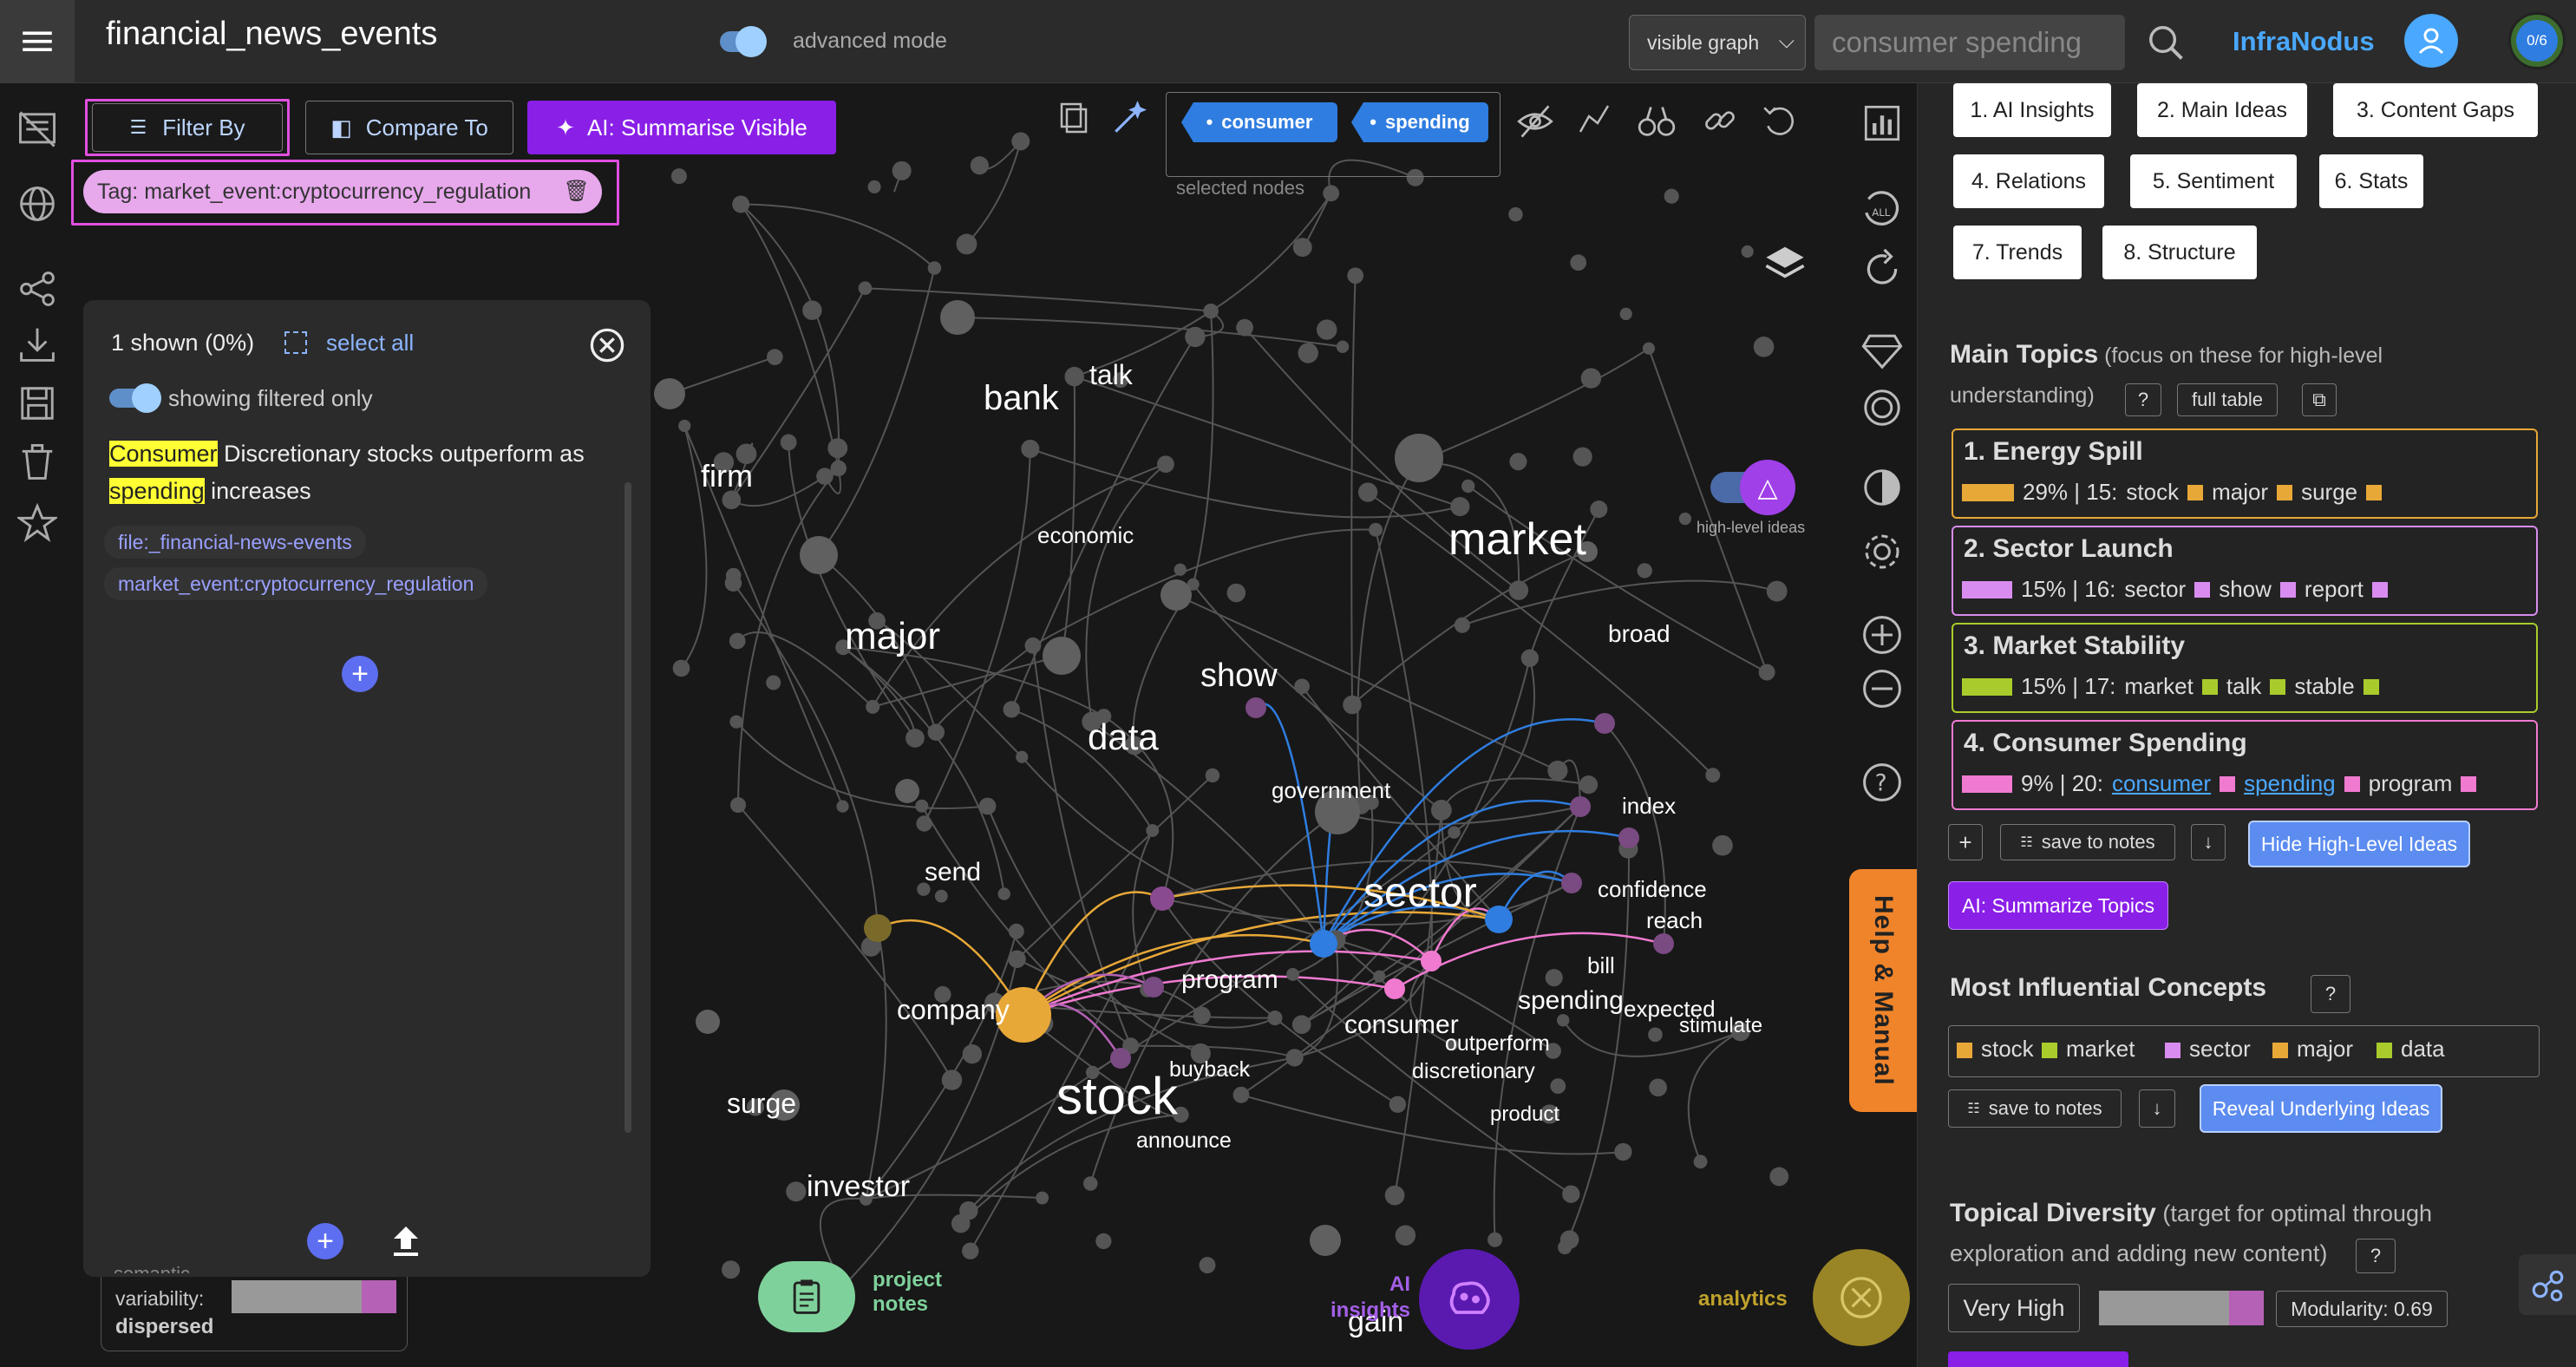 The width and height of the screenshot is (2576, 1367). I want to click on node-label: confidence, so click(1652, 889).